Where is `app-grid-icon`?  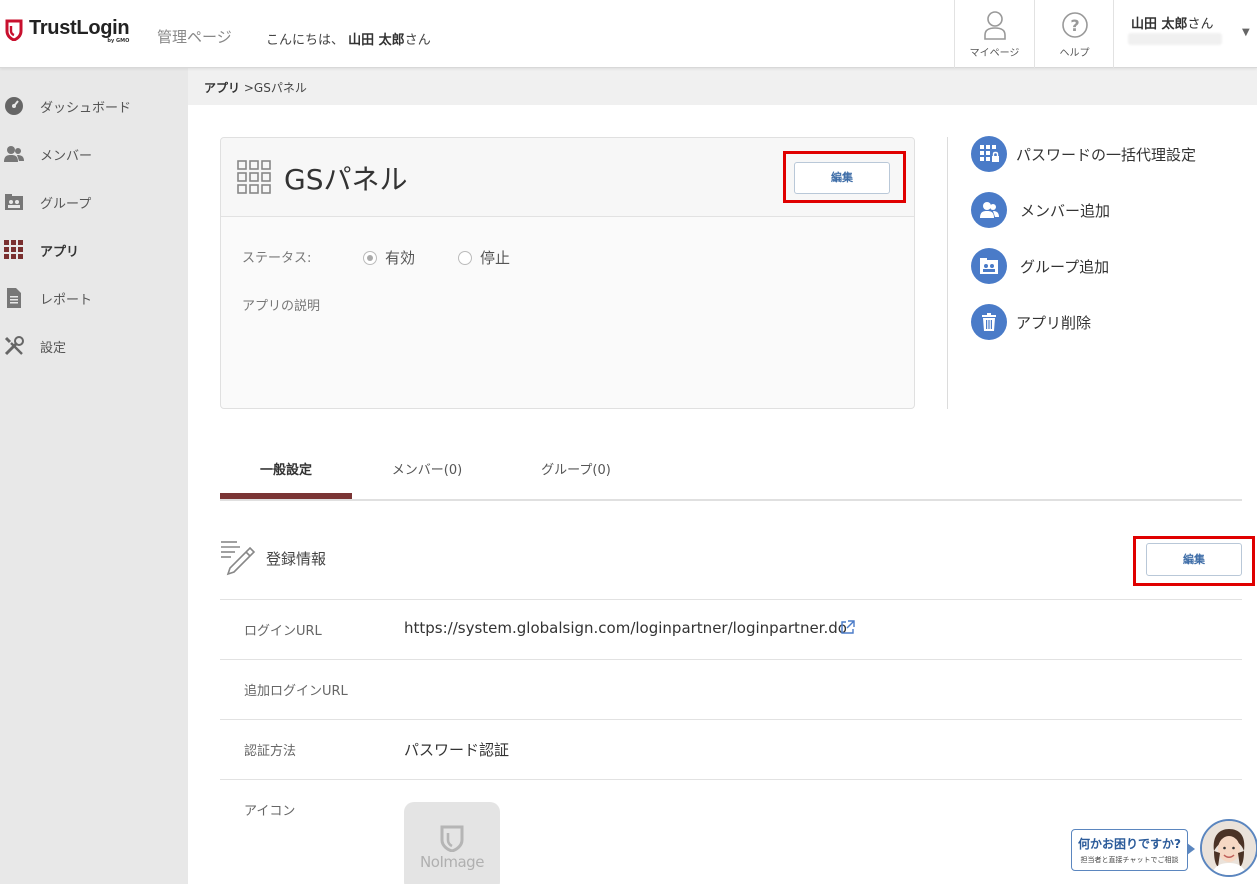
app-grid-icon is located at coordinates (254, 177).